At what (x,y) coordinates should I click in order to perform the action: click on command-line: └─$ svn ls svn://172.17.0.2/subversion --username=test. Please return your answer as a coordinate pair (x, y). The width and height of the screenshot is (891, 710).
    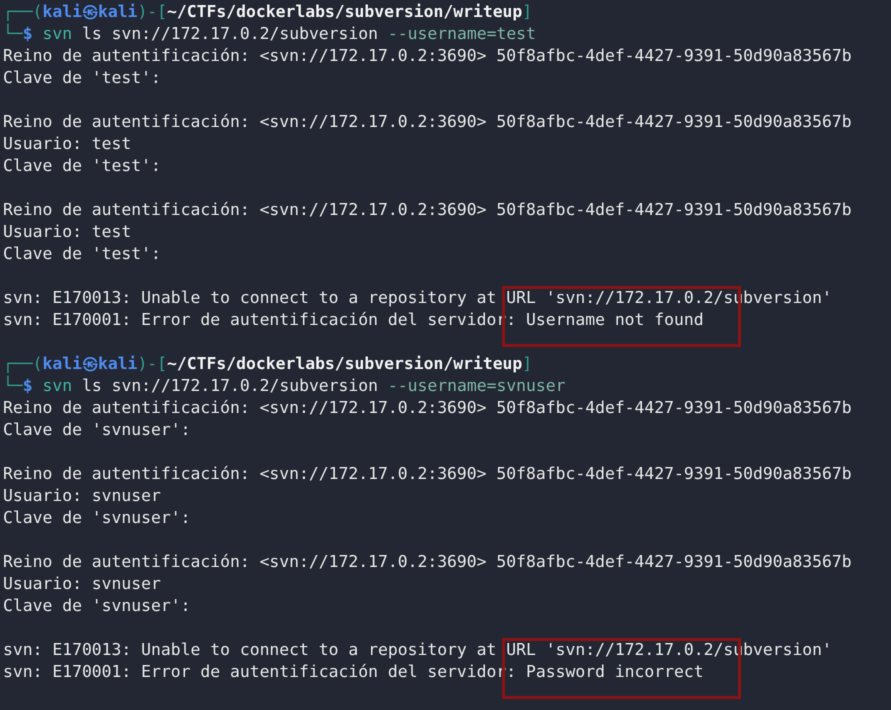
    Looking at the image, I should click on (269, 34).